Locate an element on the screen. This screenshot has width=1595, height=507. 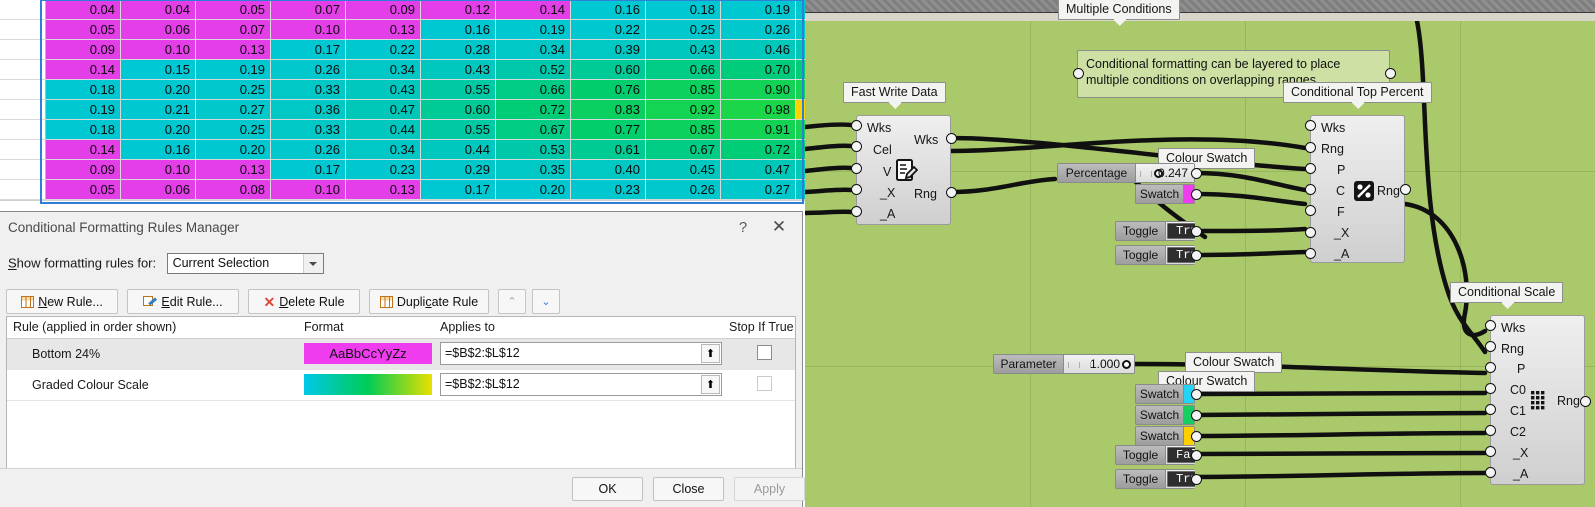
widget-toggle-1: Toggle True is located at coordinates (1155, 231).